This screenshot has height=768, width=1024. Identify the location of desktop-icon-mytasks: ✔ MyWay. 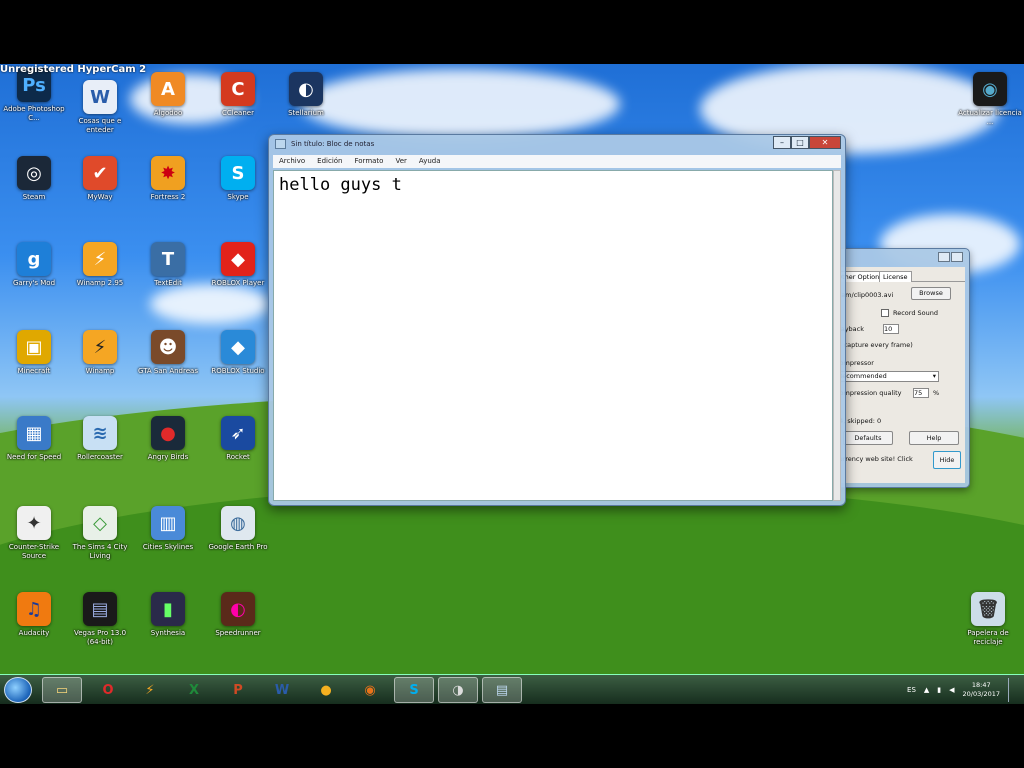
(100, 179).